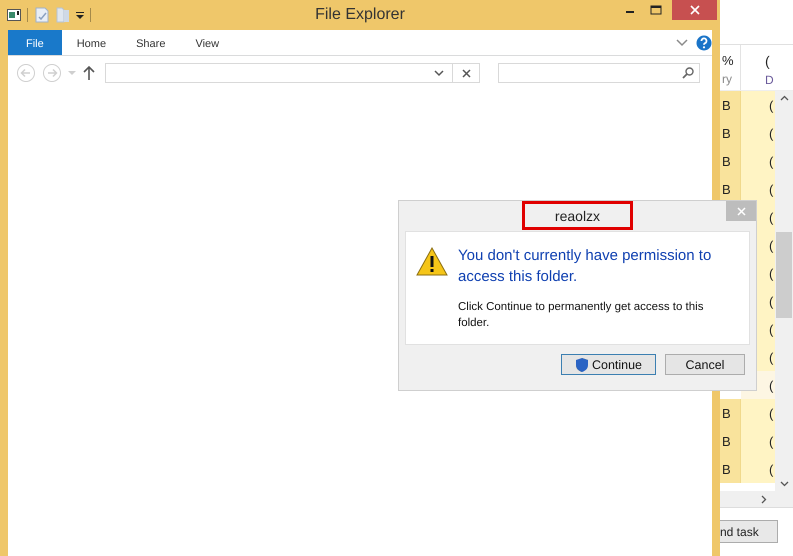  What do you see at coordinates (292, 73) in the screenshot?
I see `address-field` at bounding box center [292, 73].